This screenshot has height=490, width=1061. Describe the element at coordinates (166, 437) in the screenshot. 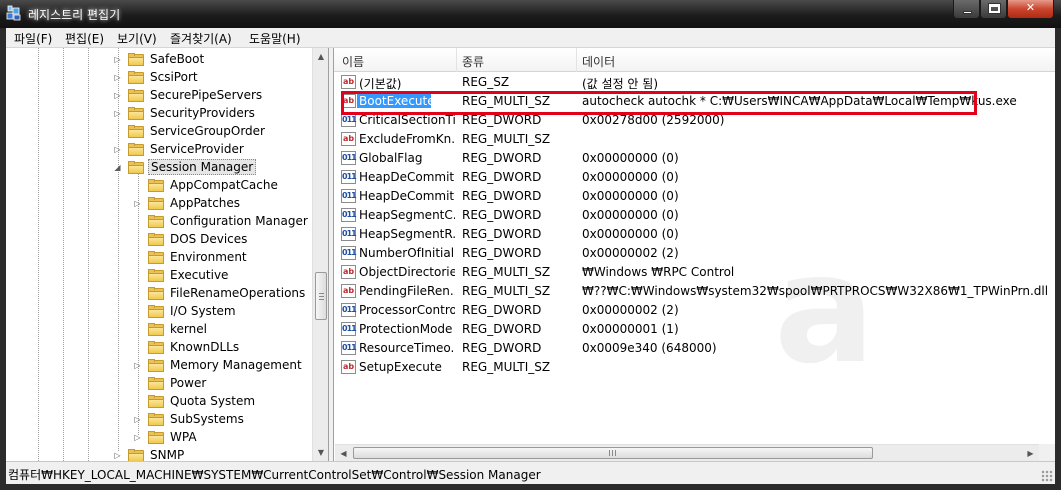

I see `tree-item: ▷ WPA` at that location.